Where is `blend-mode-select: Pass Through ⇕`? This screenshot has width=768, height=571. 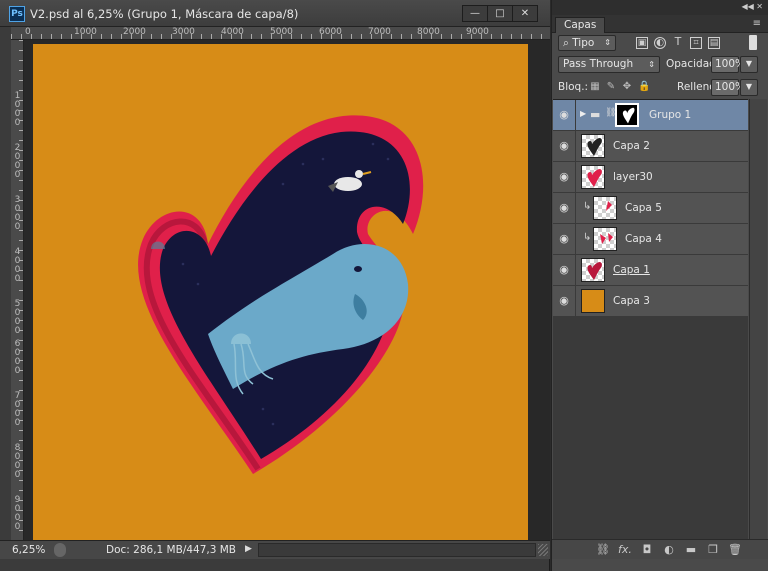 blend-mode-select: Pass Through ⇕ is located at coordinates (609, 64).